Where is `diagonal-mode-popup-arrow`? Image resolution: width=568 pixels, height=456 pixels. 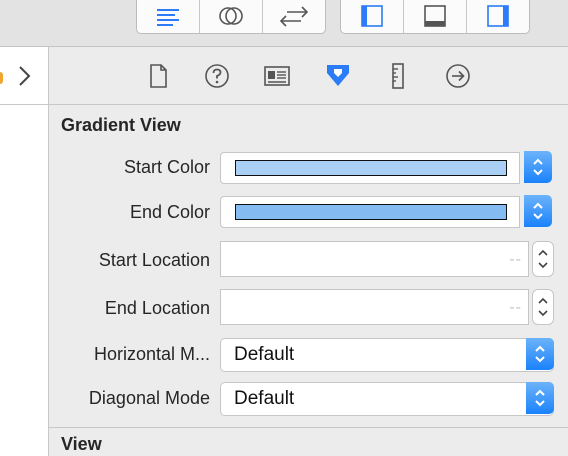
diagonal-mode-popup-arrow is located at coordinates (540, 398).